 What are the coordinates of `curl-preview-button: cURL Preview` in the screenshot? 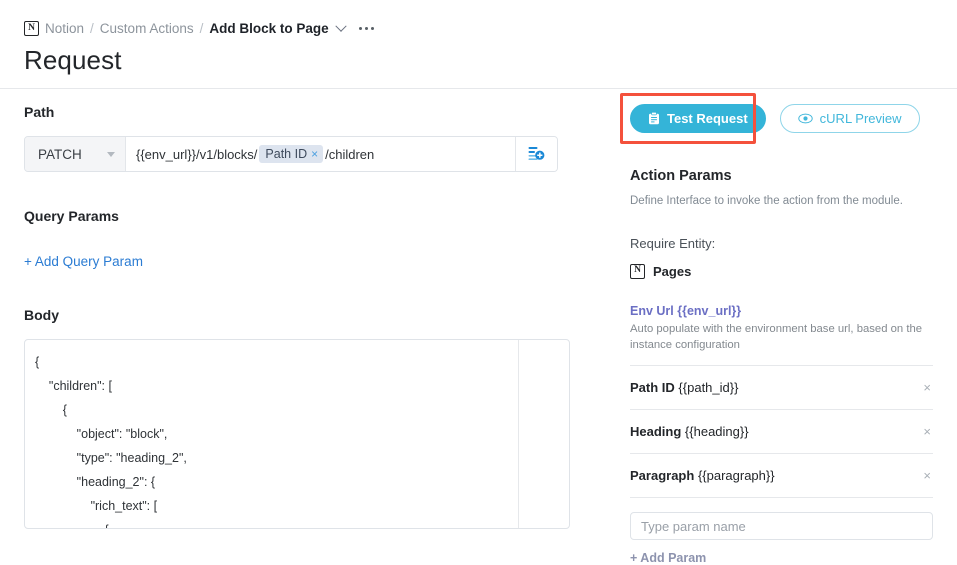 It's located at (849, 118).